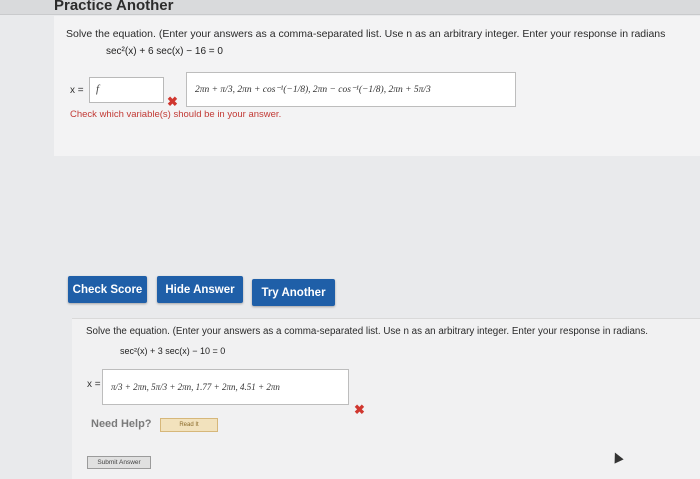 This screenshot has height=479, width=700. Describe the element at coordinates (98, 89) in the screenshot. I see `answer-input-value: f` at that location.